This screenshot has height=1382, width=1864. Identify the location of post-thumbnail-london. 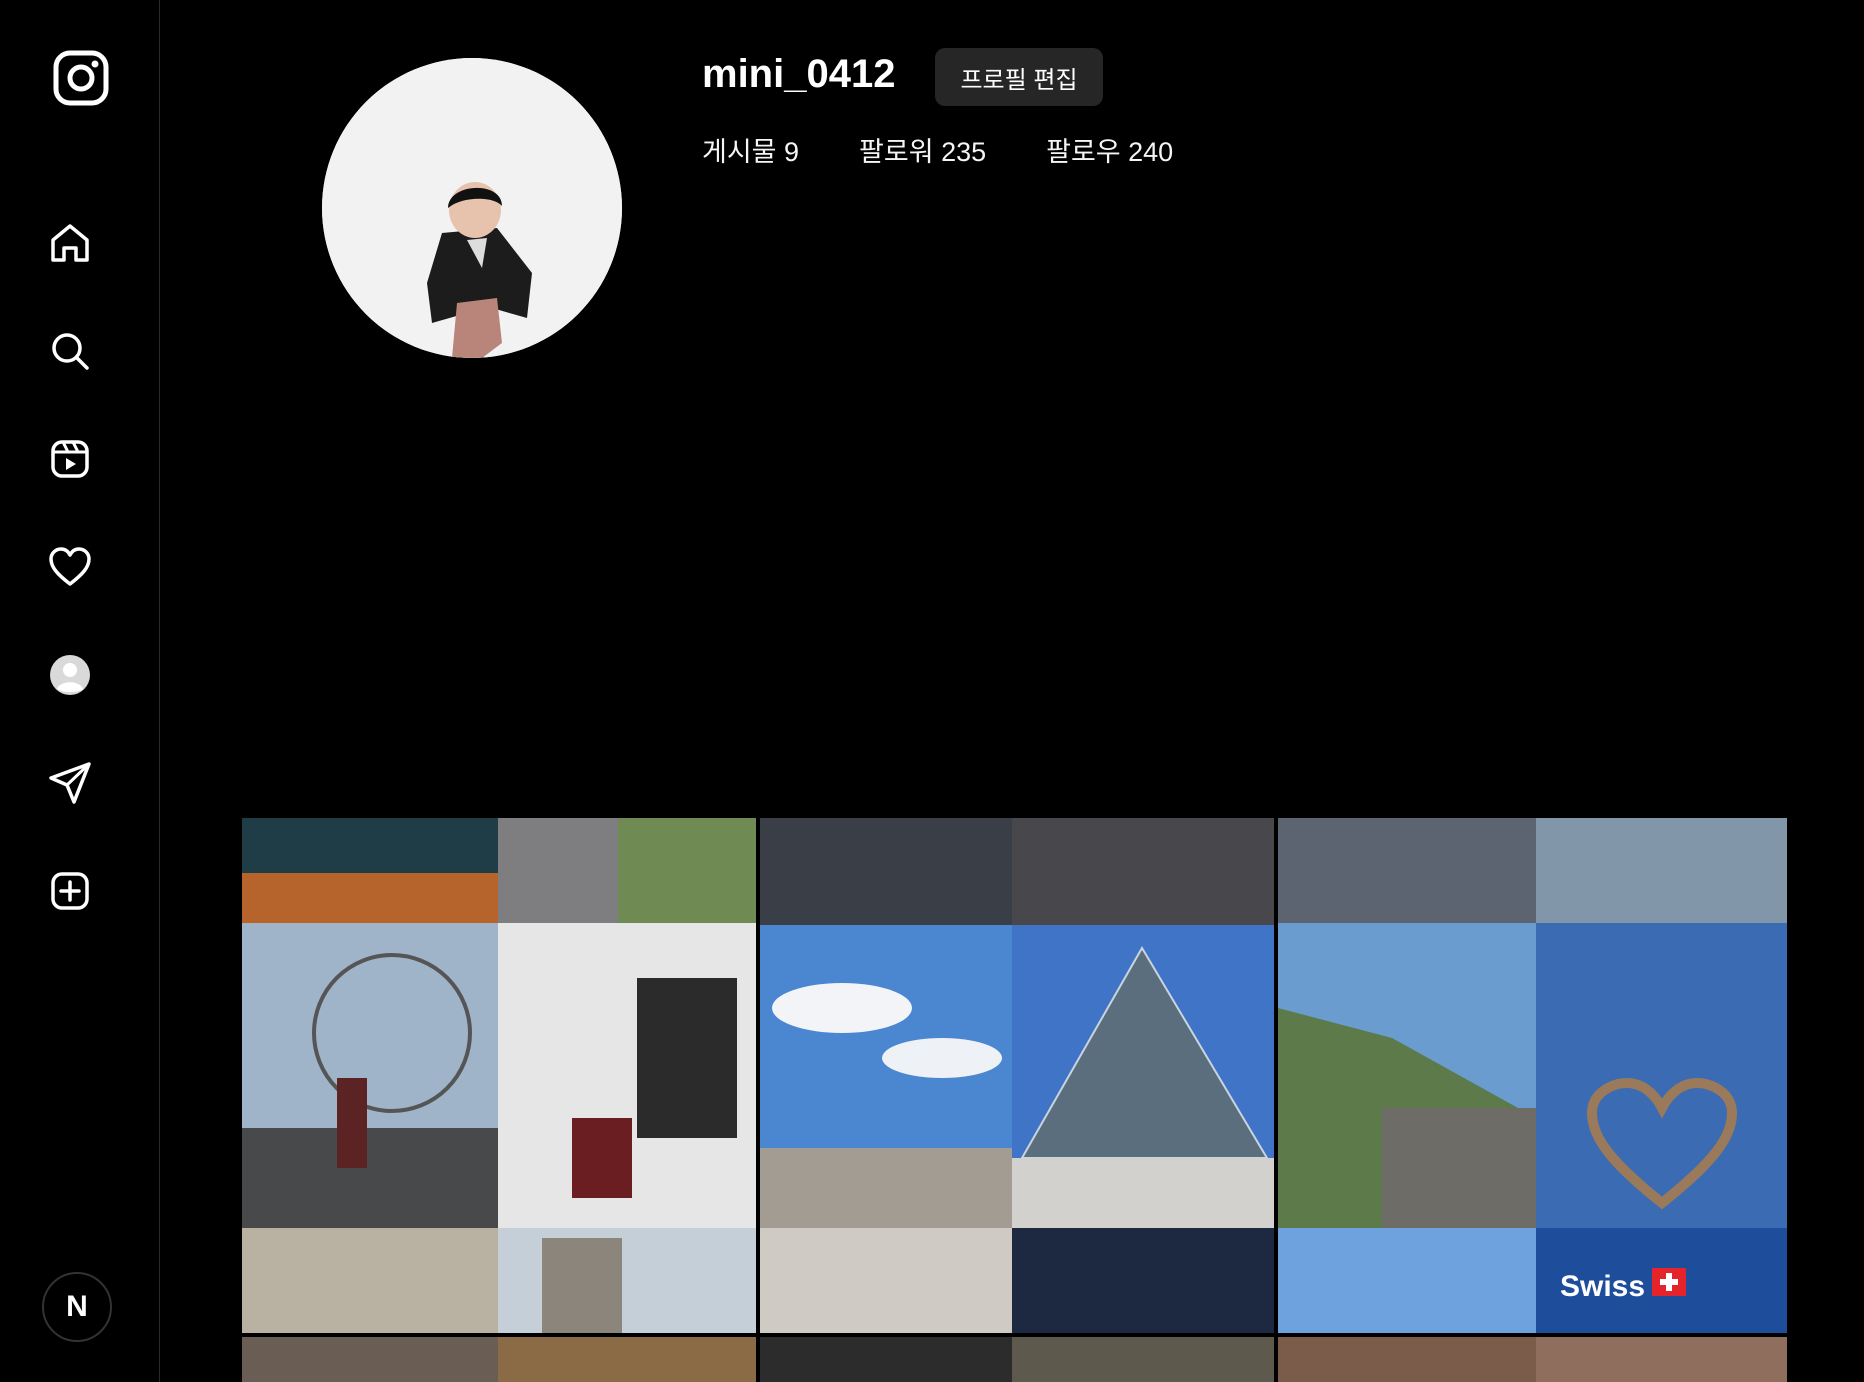
(499, 1075).